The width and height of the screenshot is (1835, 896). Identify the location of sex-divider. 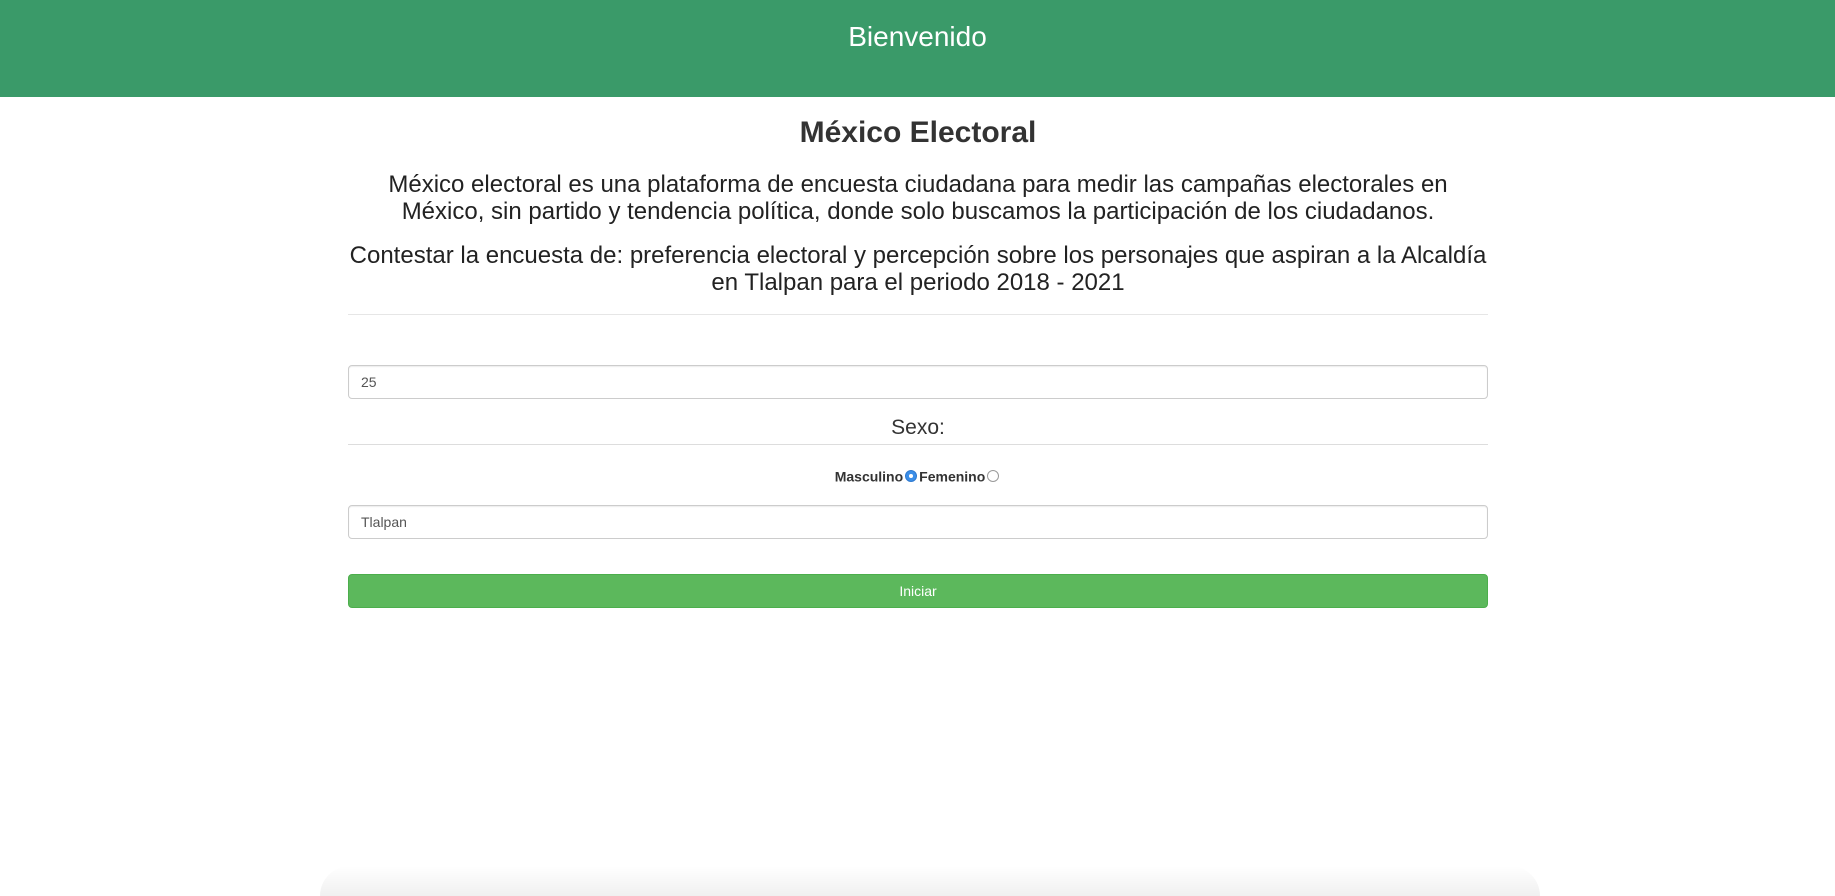
(918, 444).